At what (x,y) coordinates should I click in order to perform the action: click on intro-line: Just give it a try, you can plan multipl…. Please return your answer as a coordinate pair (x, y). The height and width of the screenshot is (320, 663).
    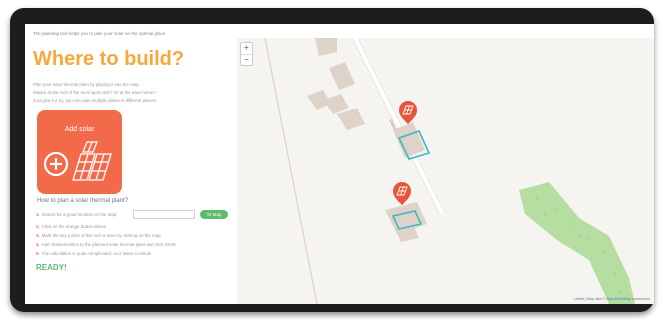
    Looking at the image, I should click on (95, 100).